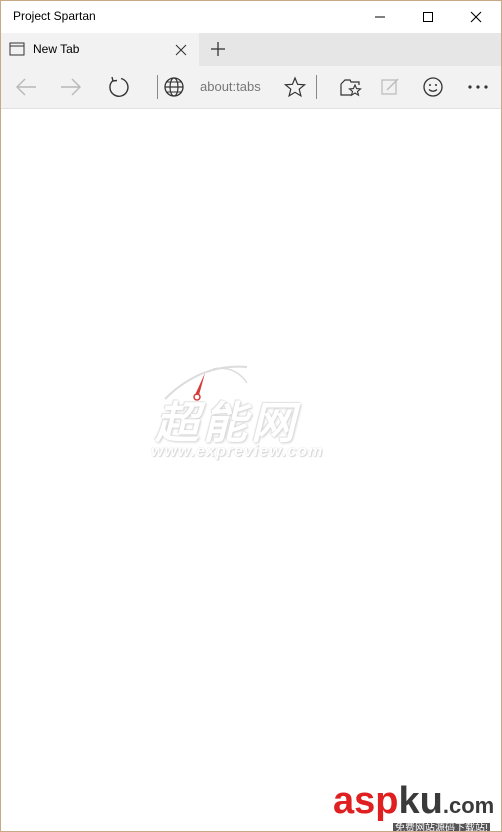 This screenshot has height=832, width=502. I want to click on refresh-button, so click(119, 87).